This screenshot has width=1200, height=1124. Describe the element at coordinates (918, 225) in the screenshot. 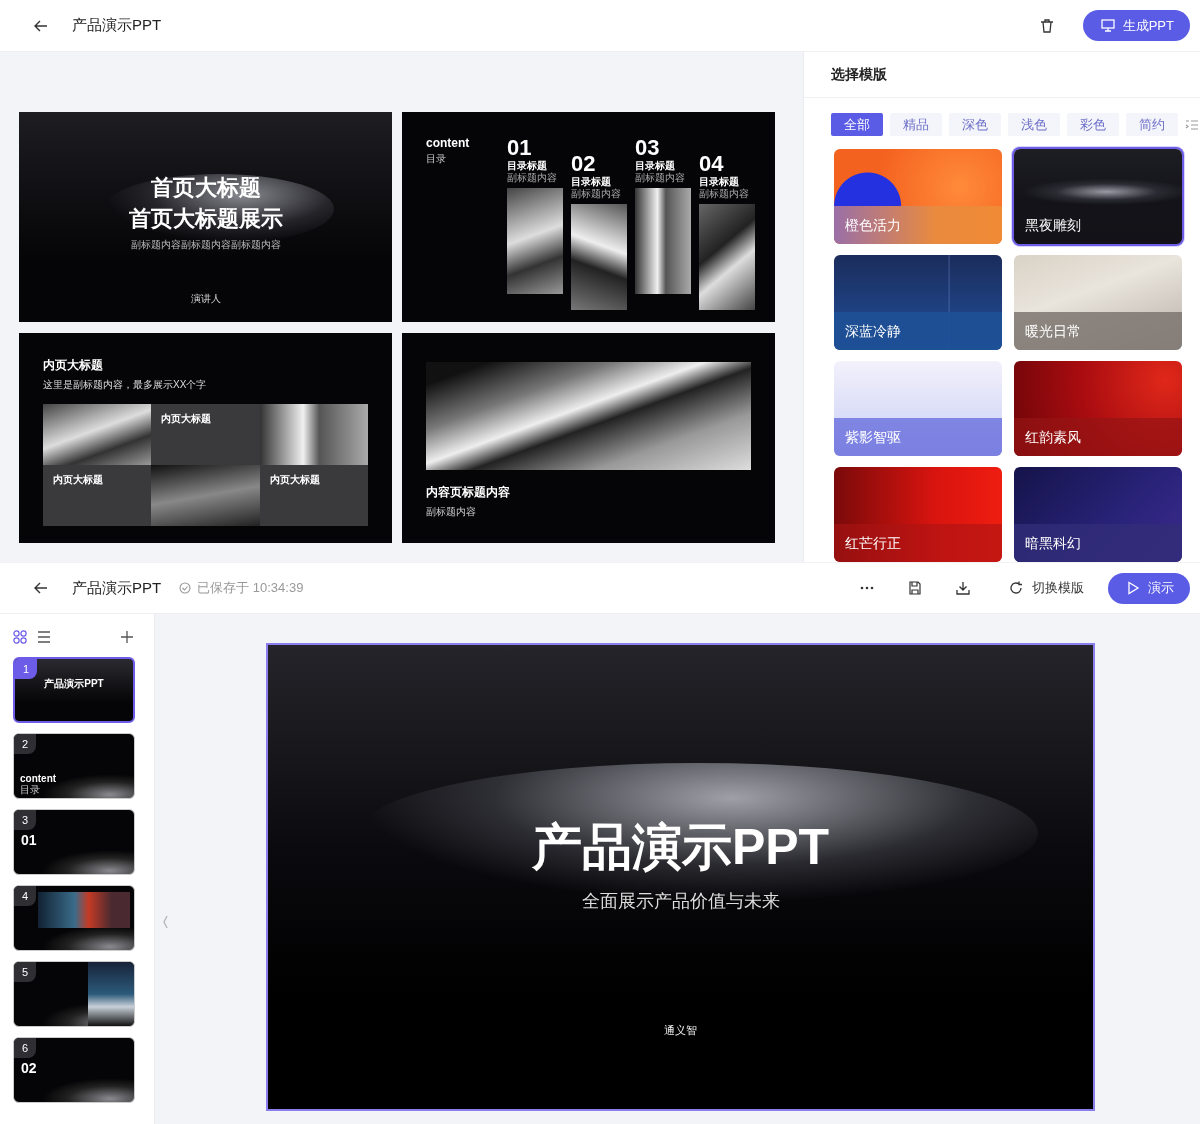

I see `template-name: 橙色活力` at that location.